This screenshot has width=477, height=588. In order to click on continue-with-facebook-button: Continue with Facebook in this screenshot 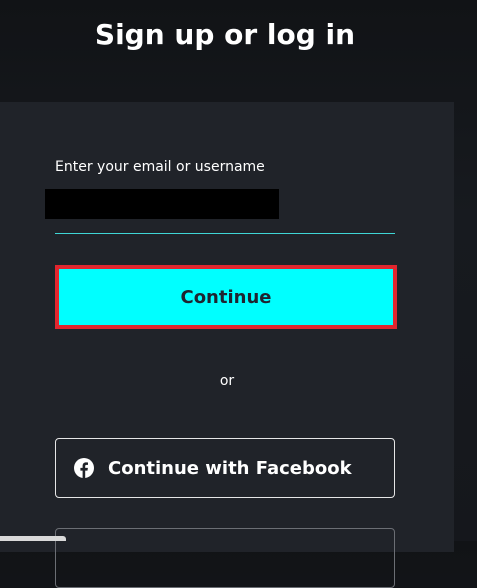, I will do `click(225, 468)`.